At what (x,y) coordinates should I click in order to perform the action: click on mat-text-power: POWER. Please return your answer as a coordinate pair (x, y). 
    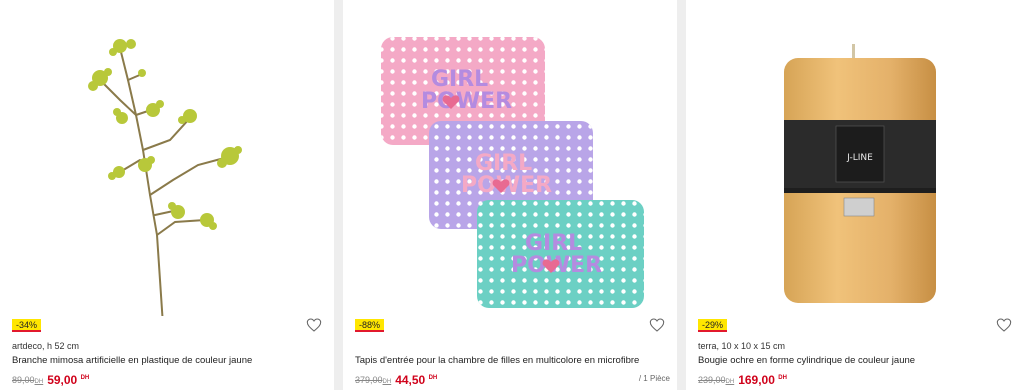
    Looking at the image, I should click on (466, 101).